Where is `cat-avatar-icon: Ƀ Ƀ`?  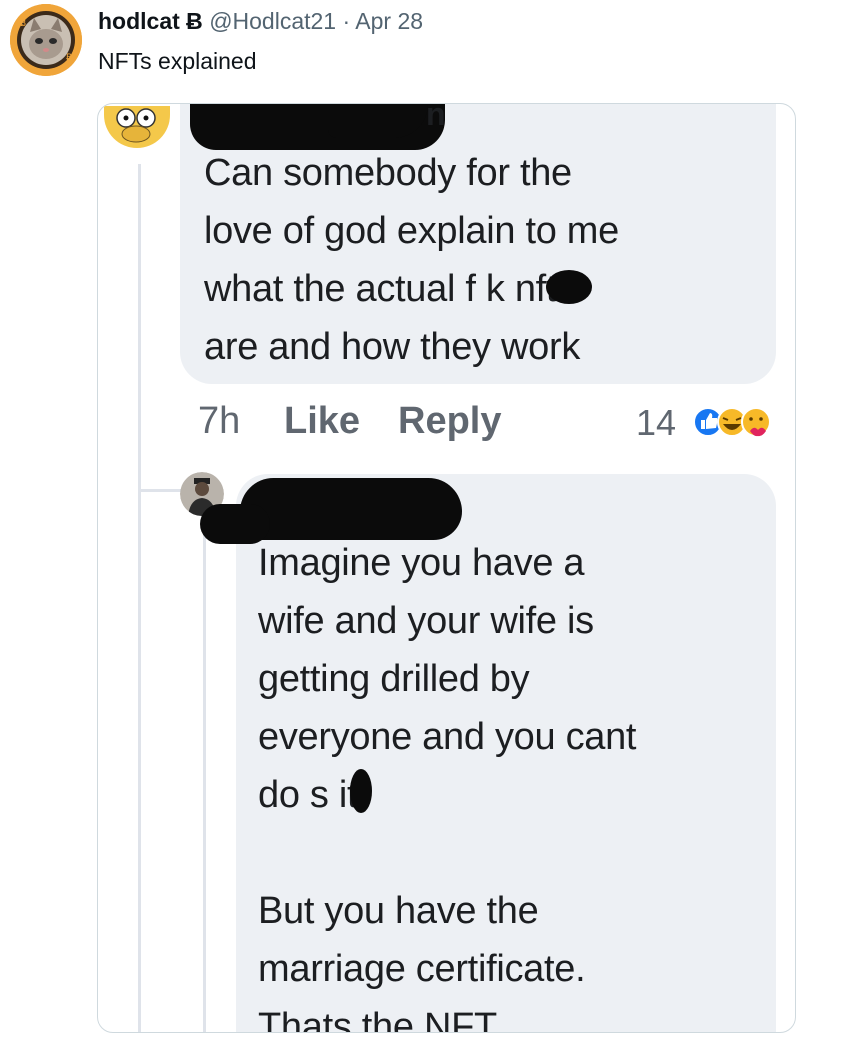 cat-avatar-icon: Ƀ Ƀ is located at coordinates (46, 40).